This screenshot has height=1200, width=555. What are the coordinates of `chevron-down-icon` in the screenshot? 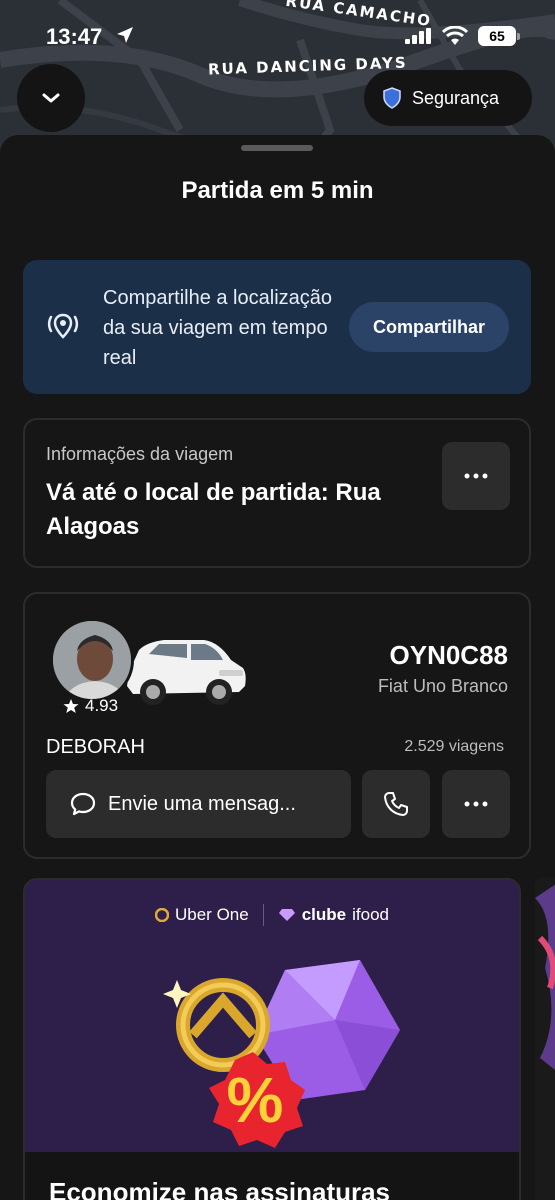 It's located at (51, 98).